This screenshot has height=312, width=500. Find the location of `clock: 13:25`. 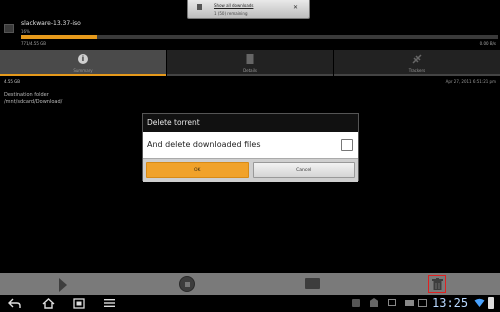

clock: 13:25 is located at coordinates (450, 303).